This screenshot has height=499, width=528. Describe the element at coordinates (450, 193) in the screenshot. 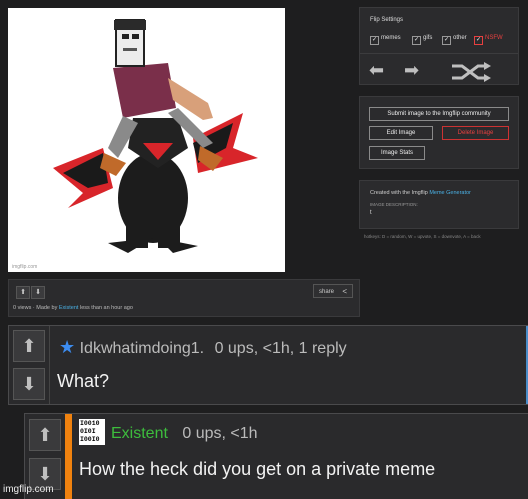

I see `meme-generator-link: Meme Generator` at that location.